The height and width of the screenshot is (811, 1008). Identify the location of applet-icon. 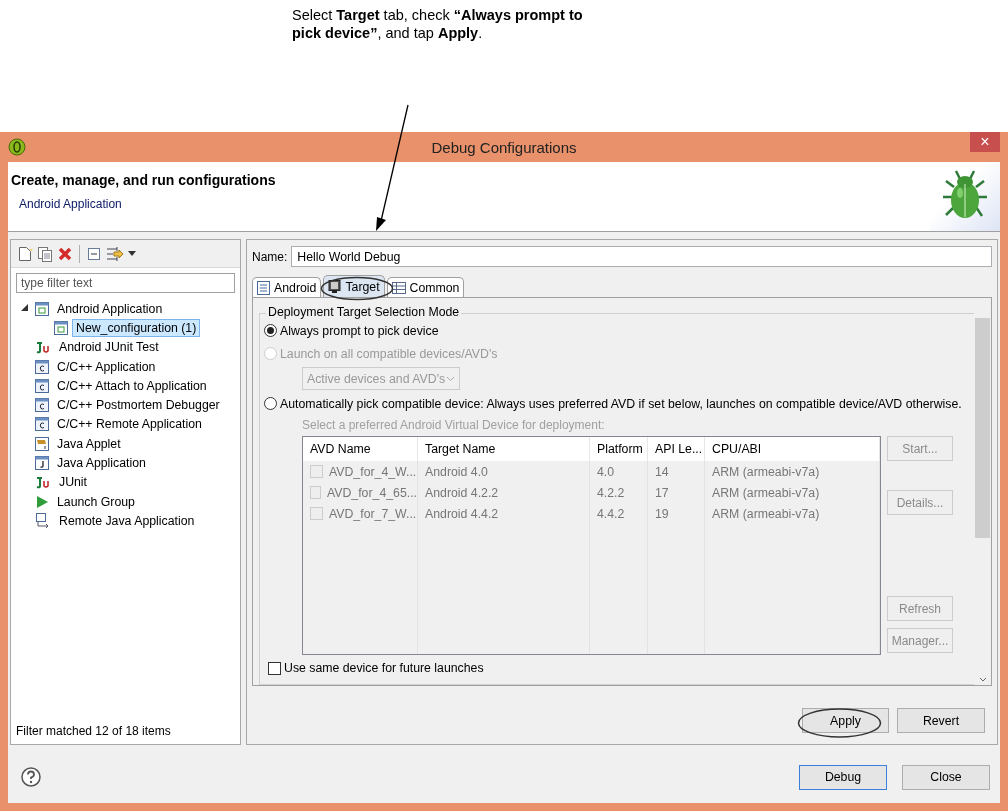
(42, 443).